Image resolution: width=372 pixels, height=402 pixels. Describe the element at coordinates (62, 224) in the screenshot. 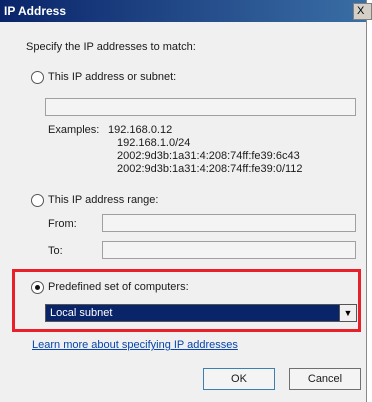

I see `from-label: From:` at that location.